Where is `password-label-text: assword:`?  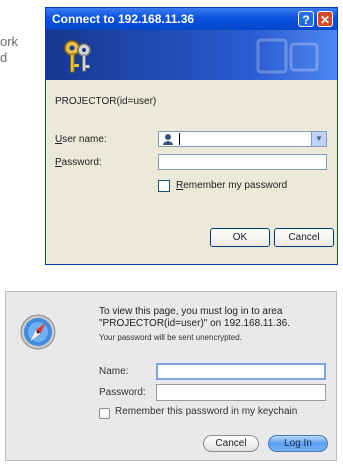 password-label-text: assword: is located at coordinates (81, 162).